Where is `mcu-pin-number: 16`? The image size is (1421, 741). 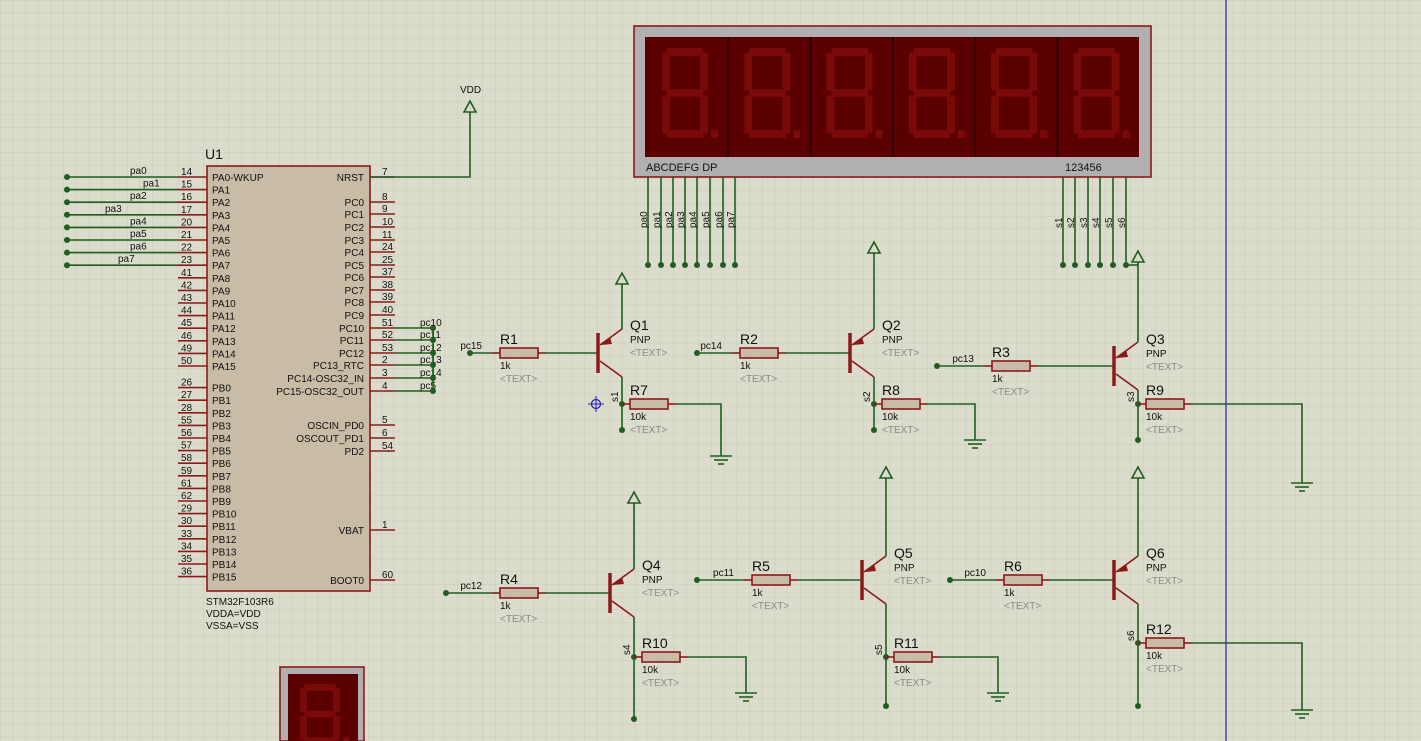 mcu-pin-number: 16 is located at coordinates (187, 197).